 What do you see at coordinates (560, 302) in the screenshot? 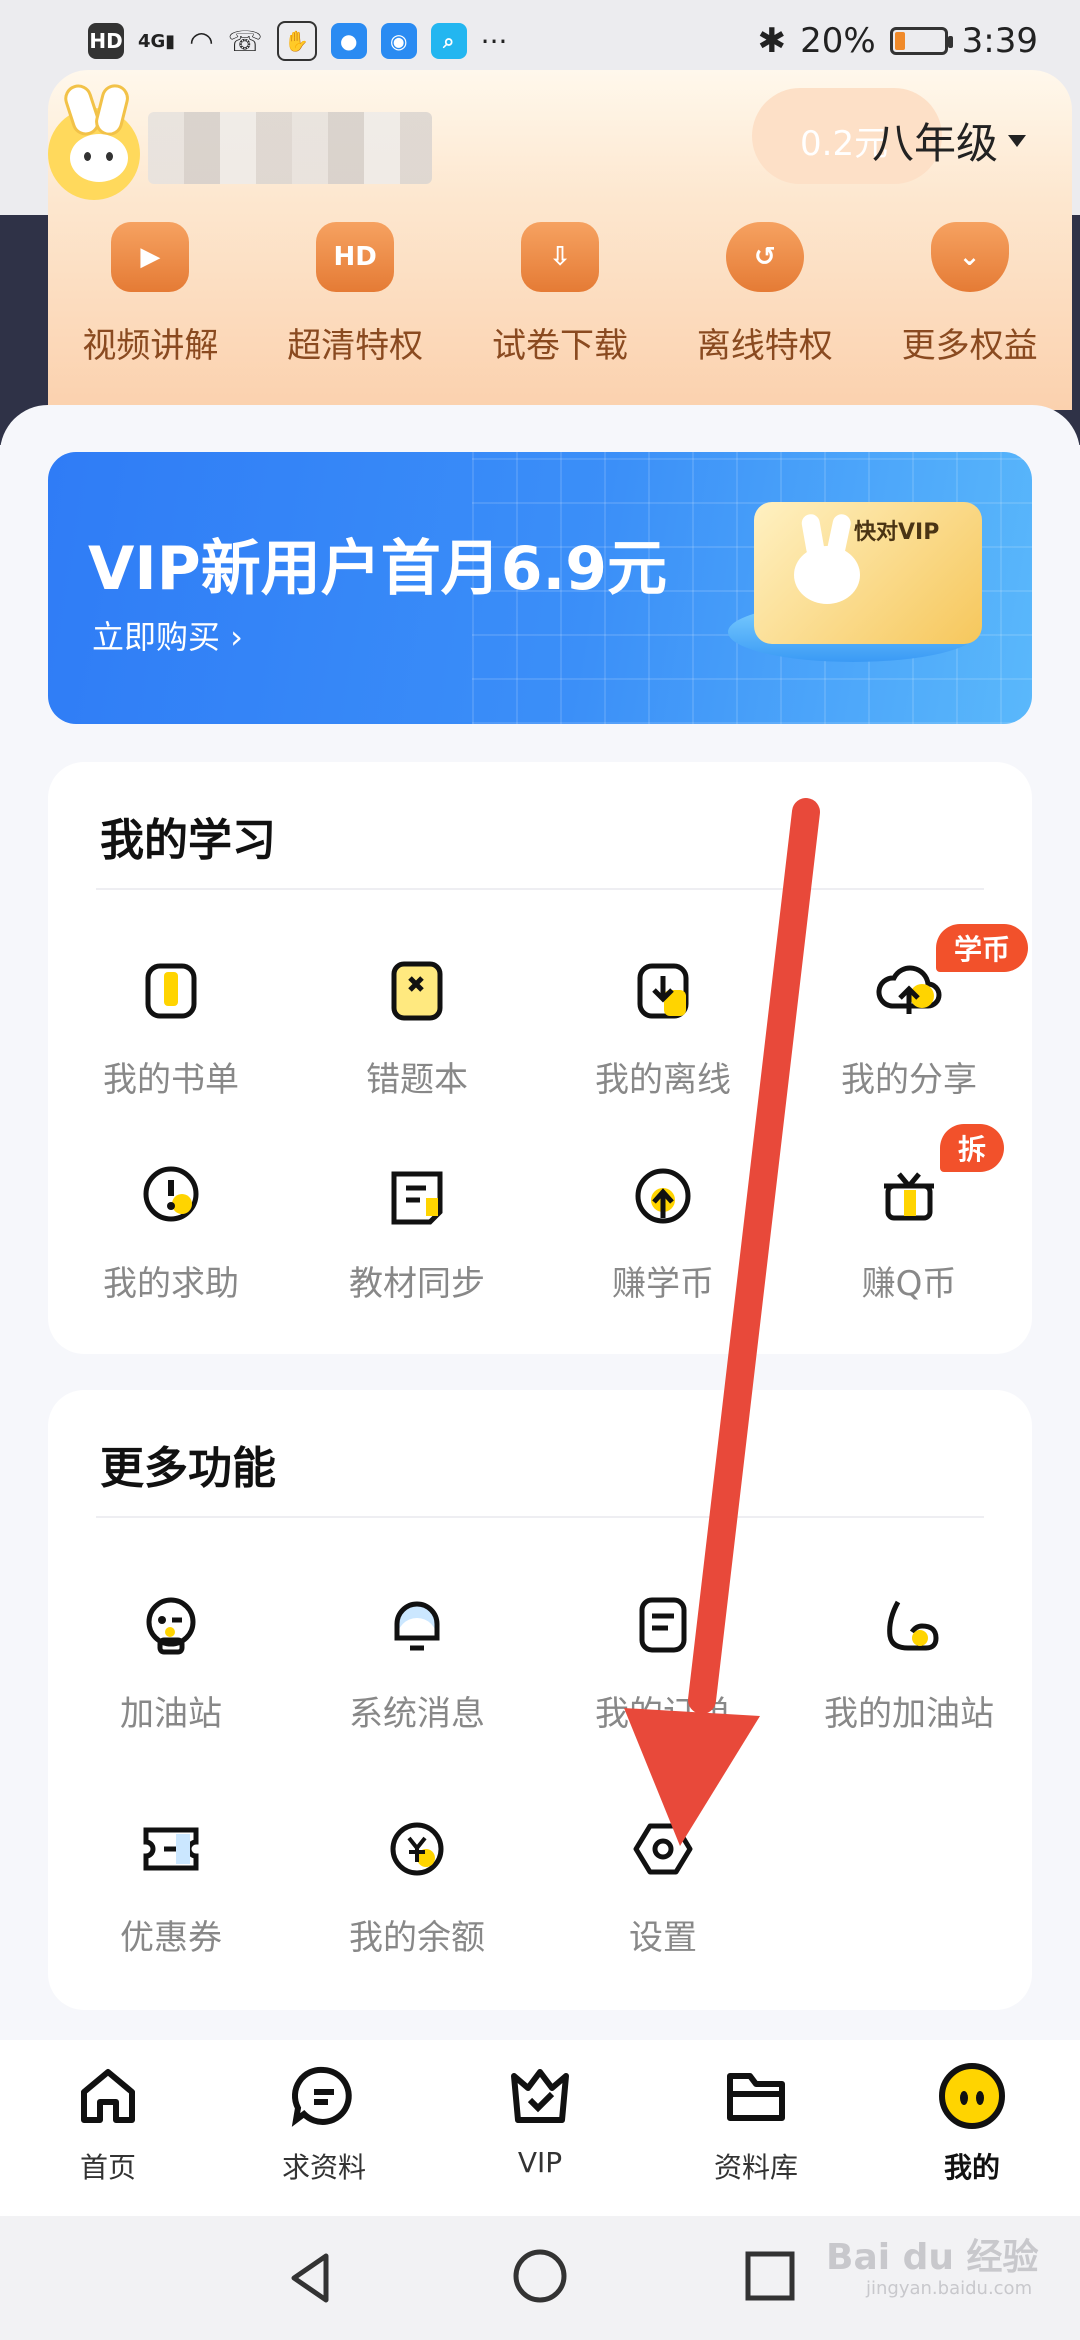
I see `perk-download: ⇩ 试卷下载` at bounding box center [560, 302].